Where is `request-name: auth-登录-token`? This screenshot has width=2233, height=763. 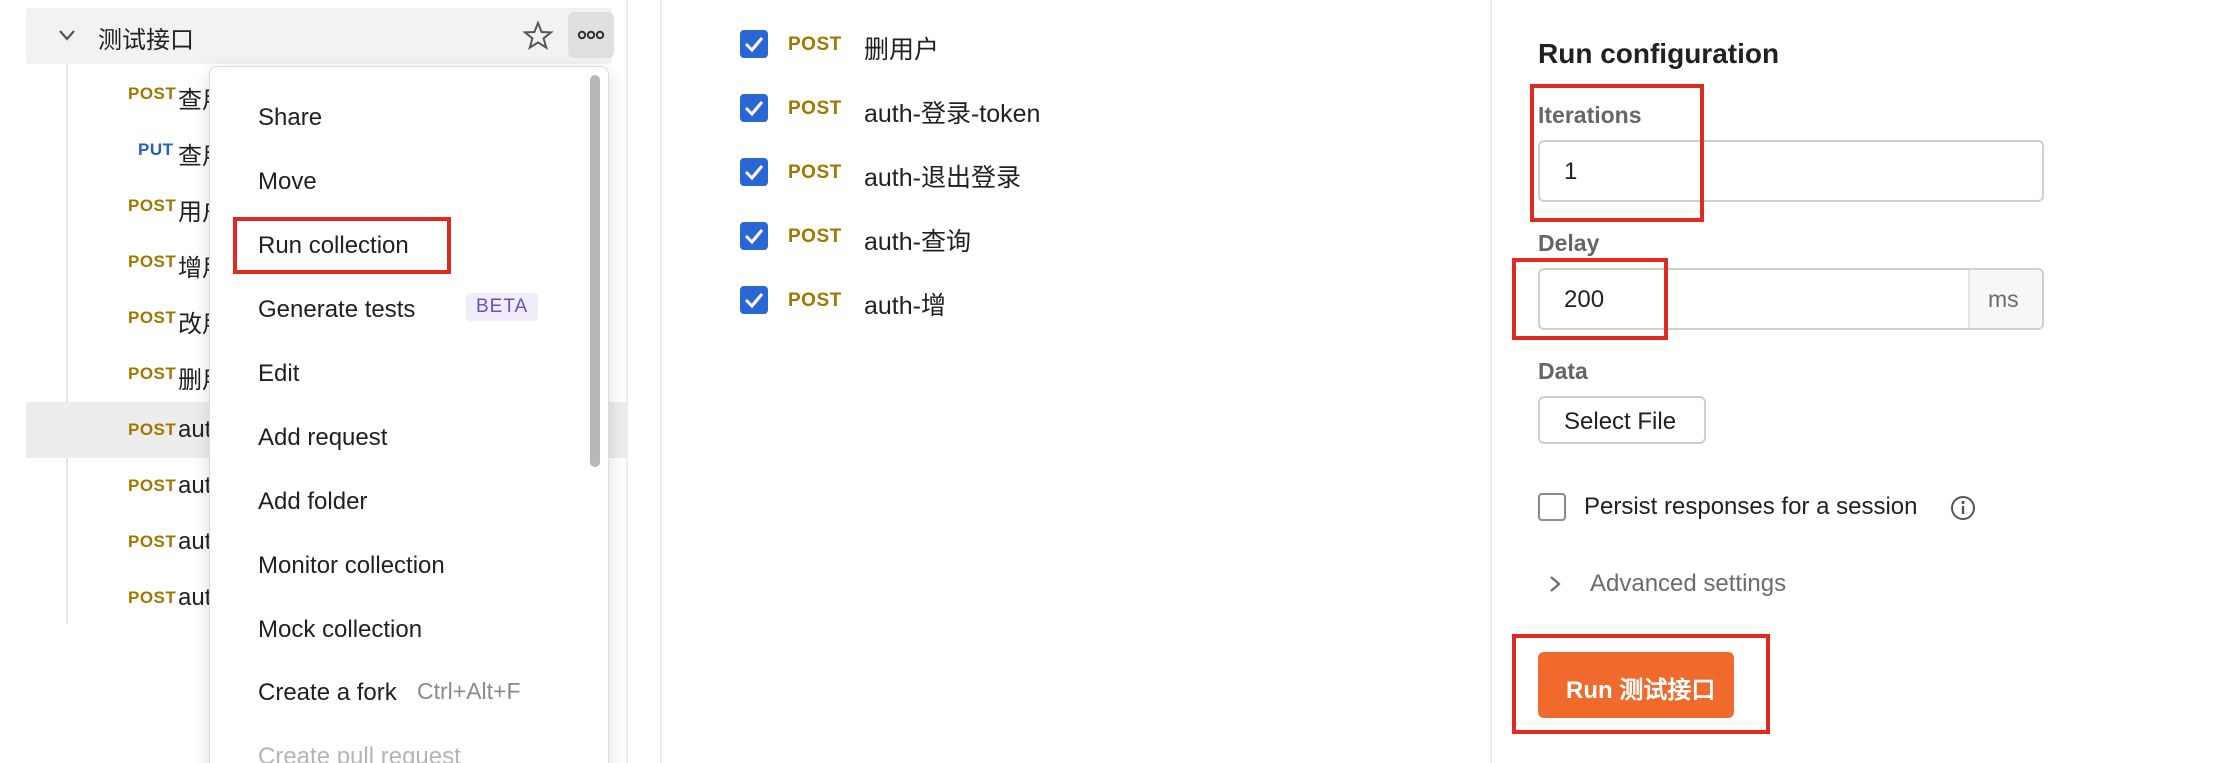 request-name: auth-登录-token is located at coordinates (952, 114).